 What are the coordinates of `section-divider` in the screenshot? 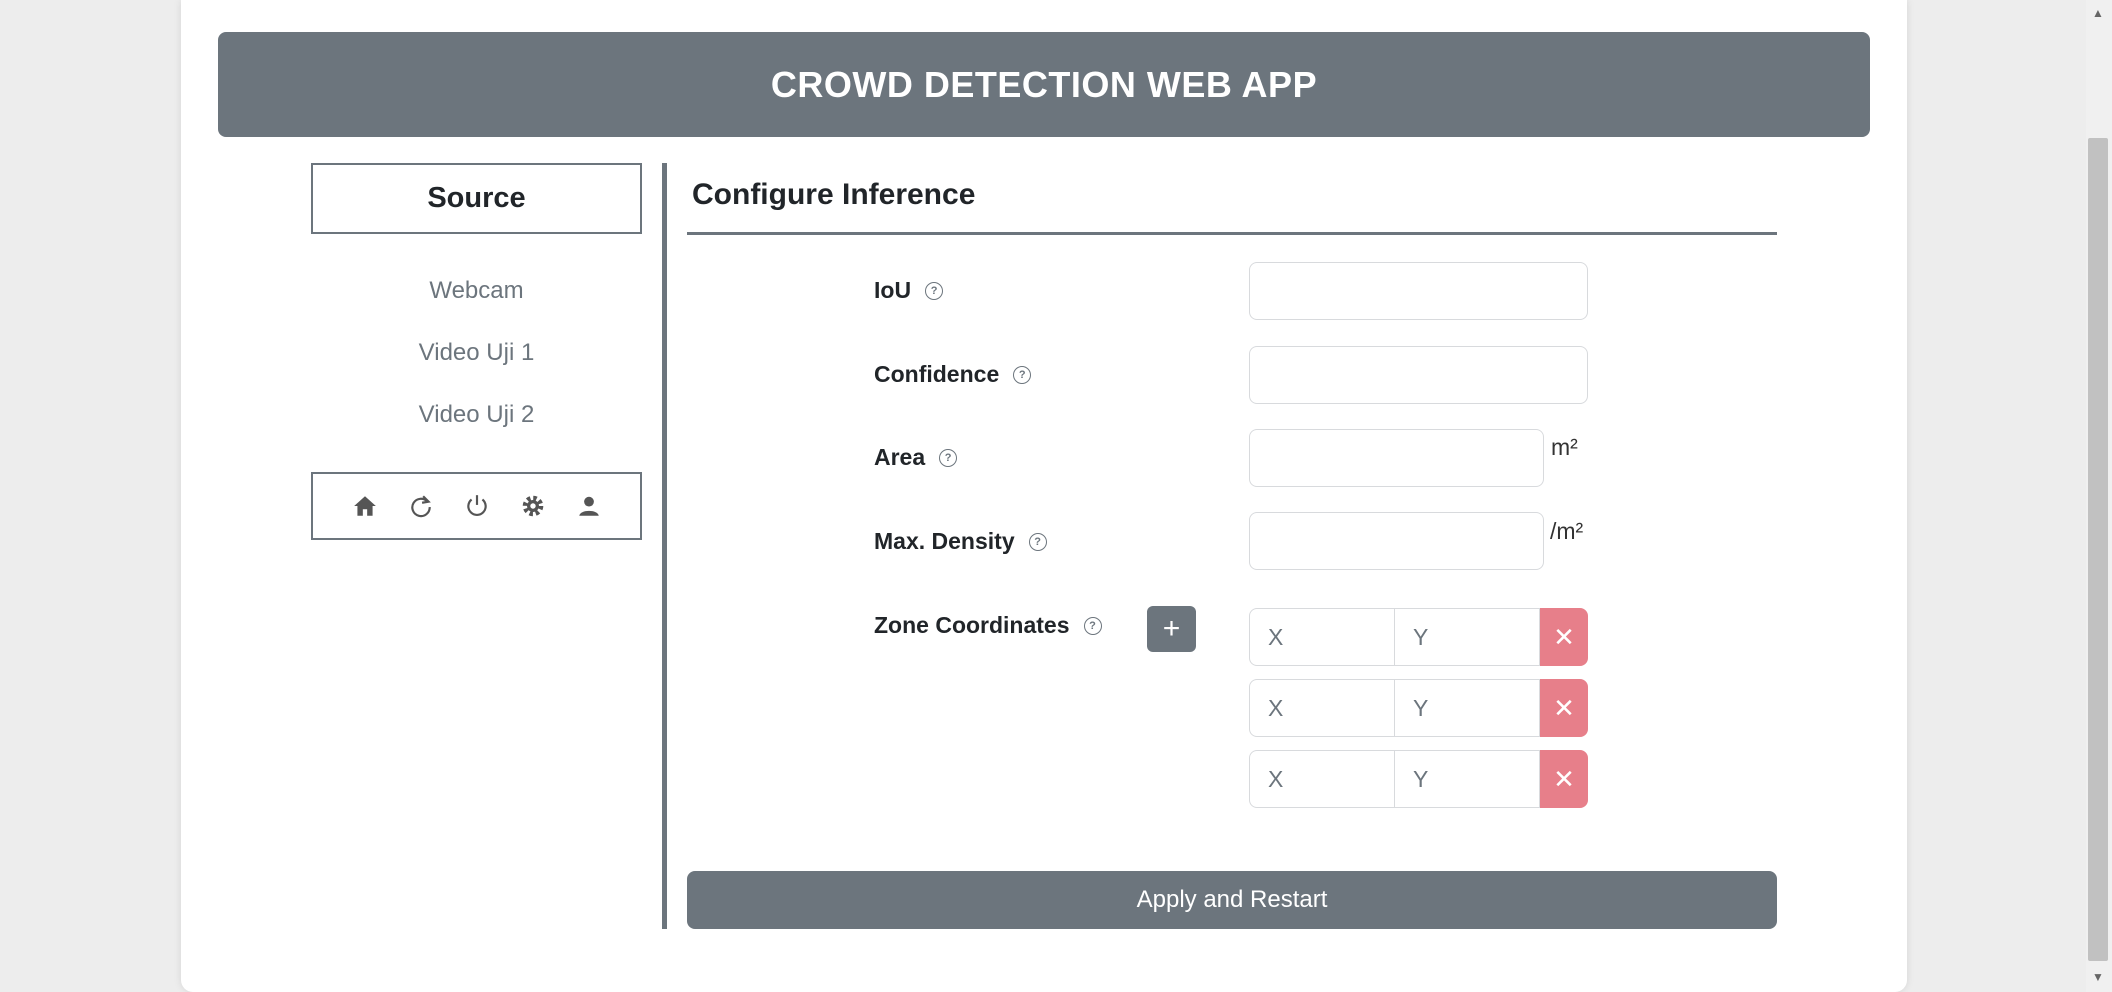 It's located at (1232, 233).